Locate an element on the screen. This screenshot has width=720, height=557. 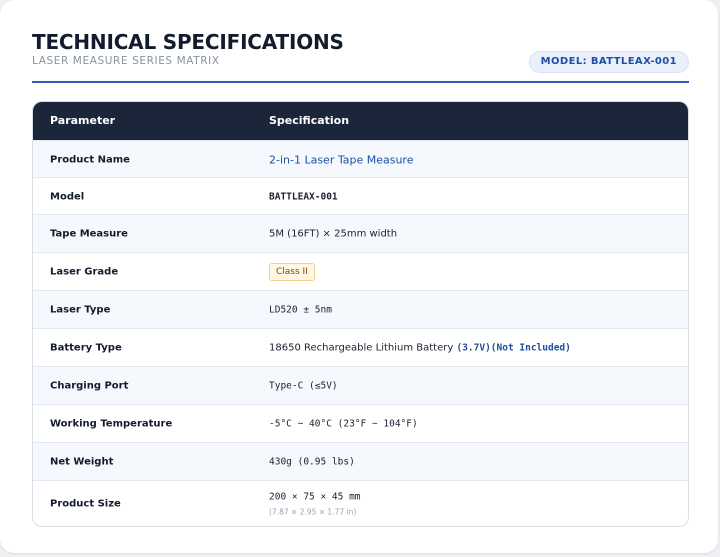
param-label: Product Name is located at coordinates (90, 159).